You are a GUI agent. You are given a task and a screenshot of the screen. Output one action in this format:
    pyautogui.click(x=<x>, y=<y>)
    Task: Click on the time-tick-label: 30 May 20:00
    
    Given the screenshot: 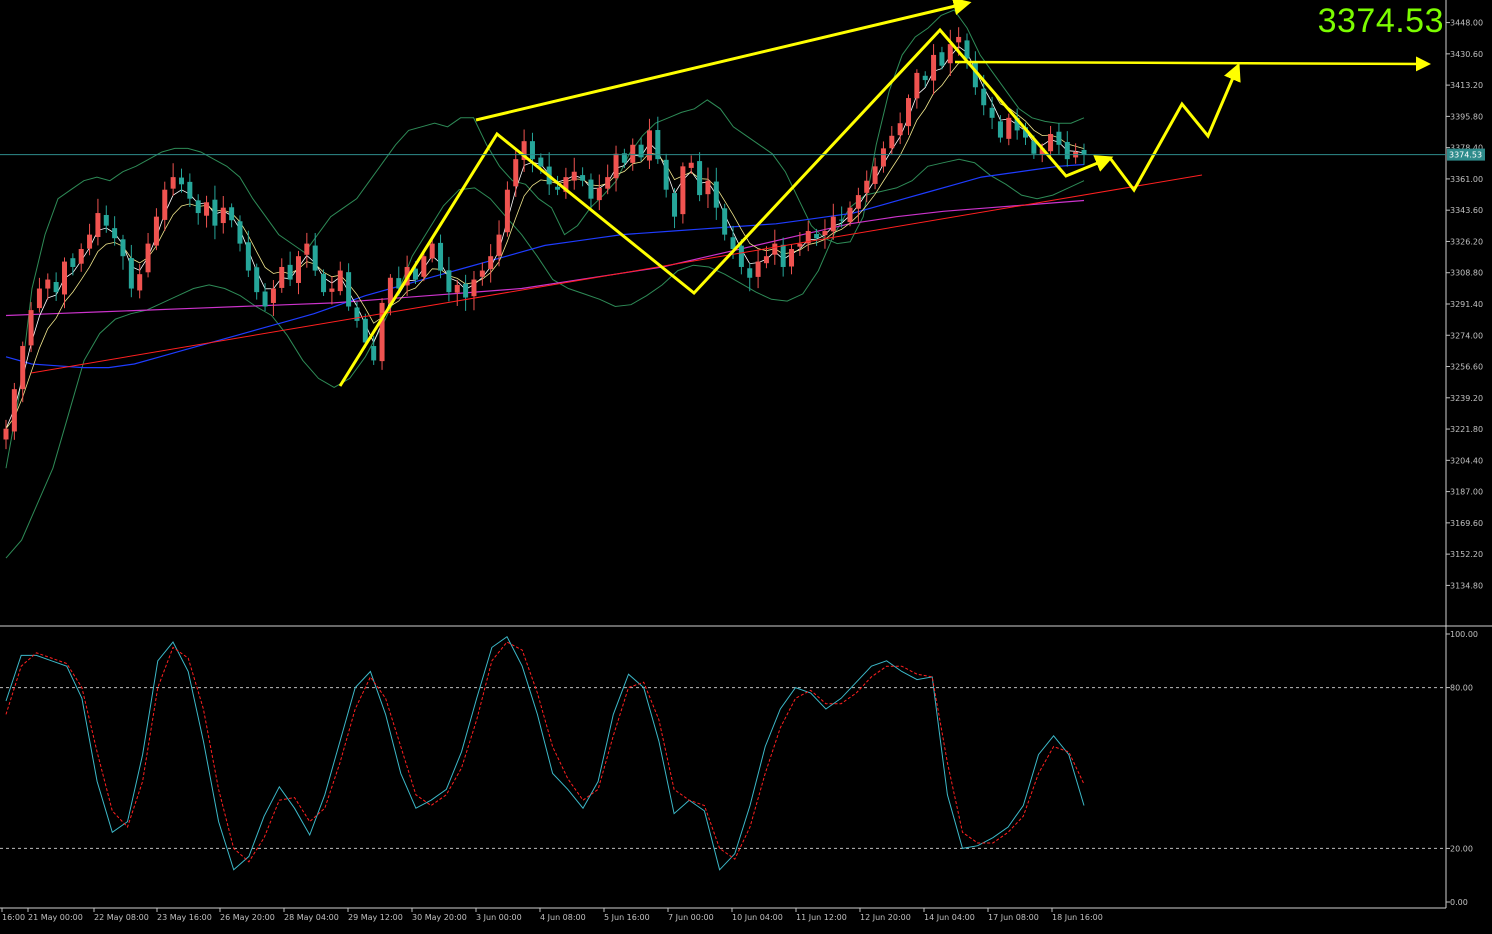 What is the action you would take?
    pyautogui.click(x=439, y=917)
    